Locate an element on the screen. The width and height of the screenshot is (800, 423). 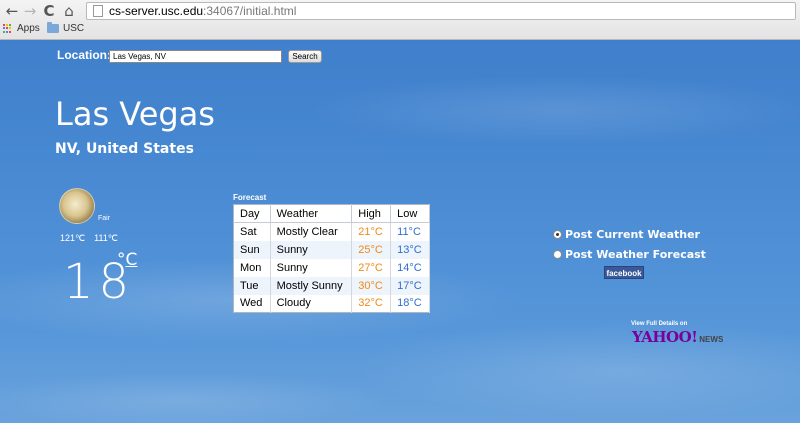
post-current-weather-option: Post Current Weather is located at coordinates (626, 234).